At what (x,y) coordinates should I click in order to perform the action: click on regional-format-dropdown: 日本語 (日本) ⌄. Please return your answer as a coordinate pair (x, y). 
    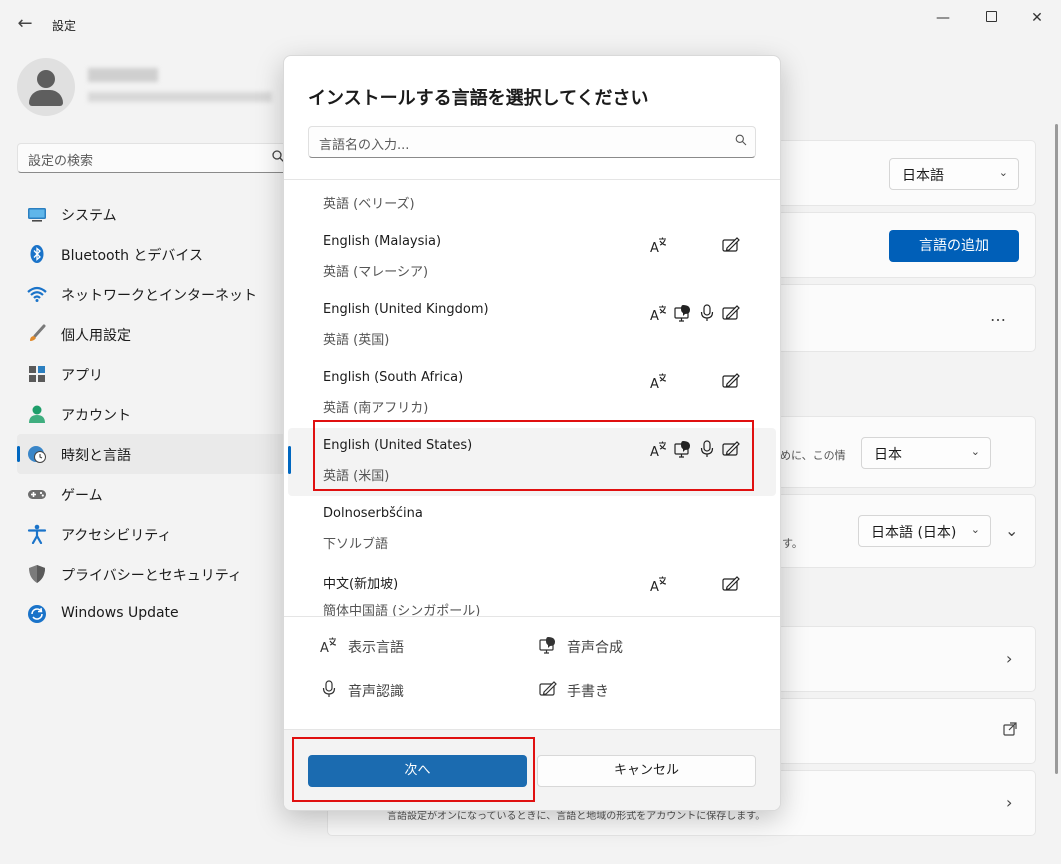
    Looking at the image, I should click on (924, 531).